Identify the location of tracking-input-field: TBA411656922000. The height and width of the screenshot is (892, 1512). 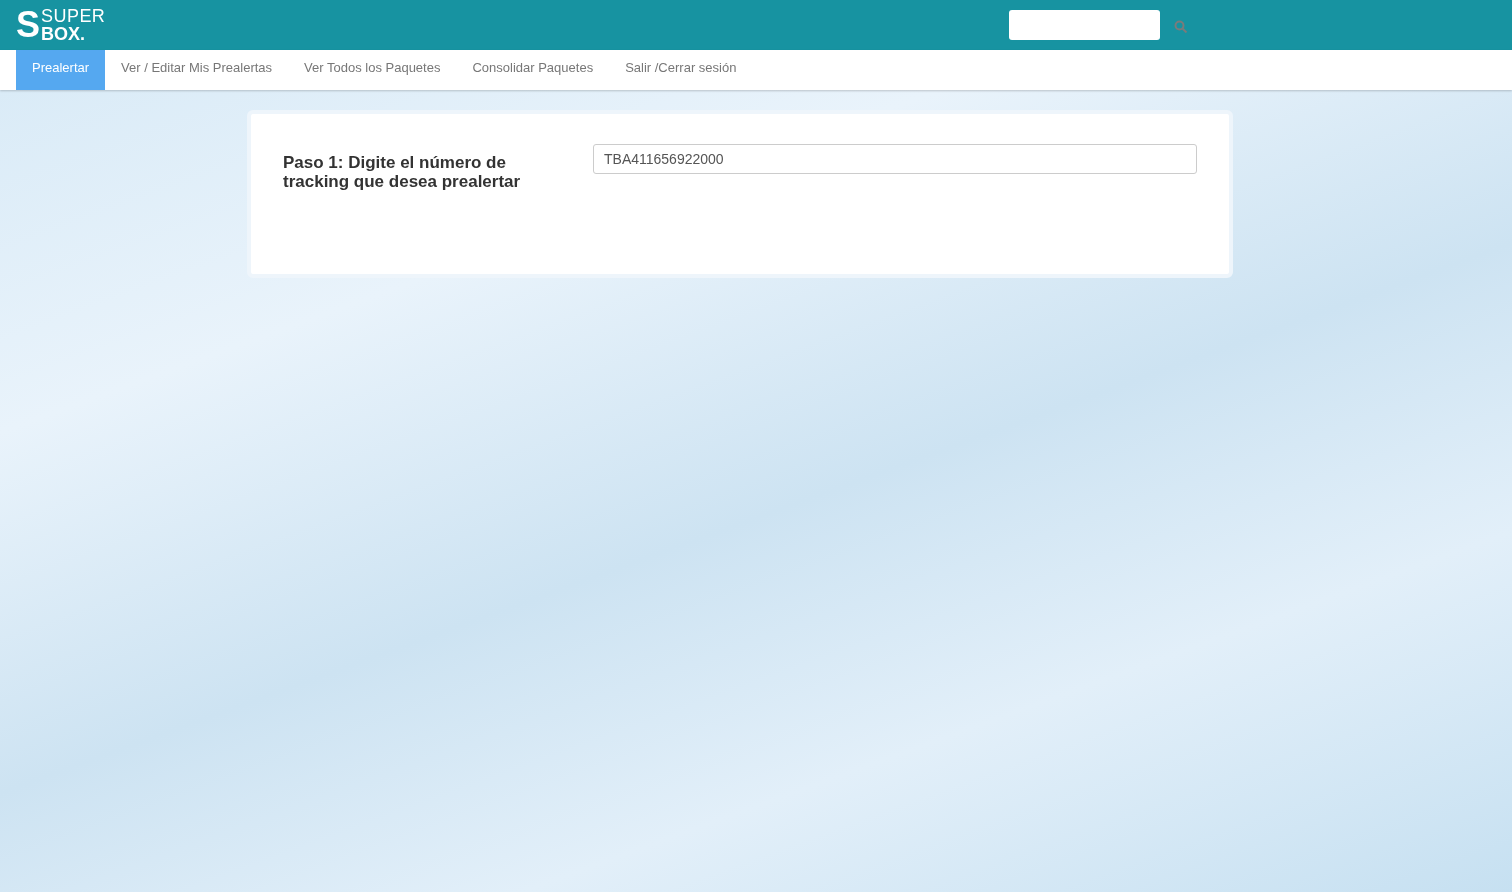
(895, 159).